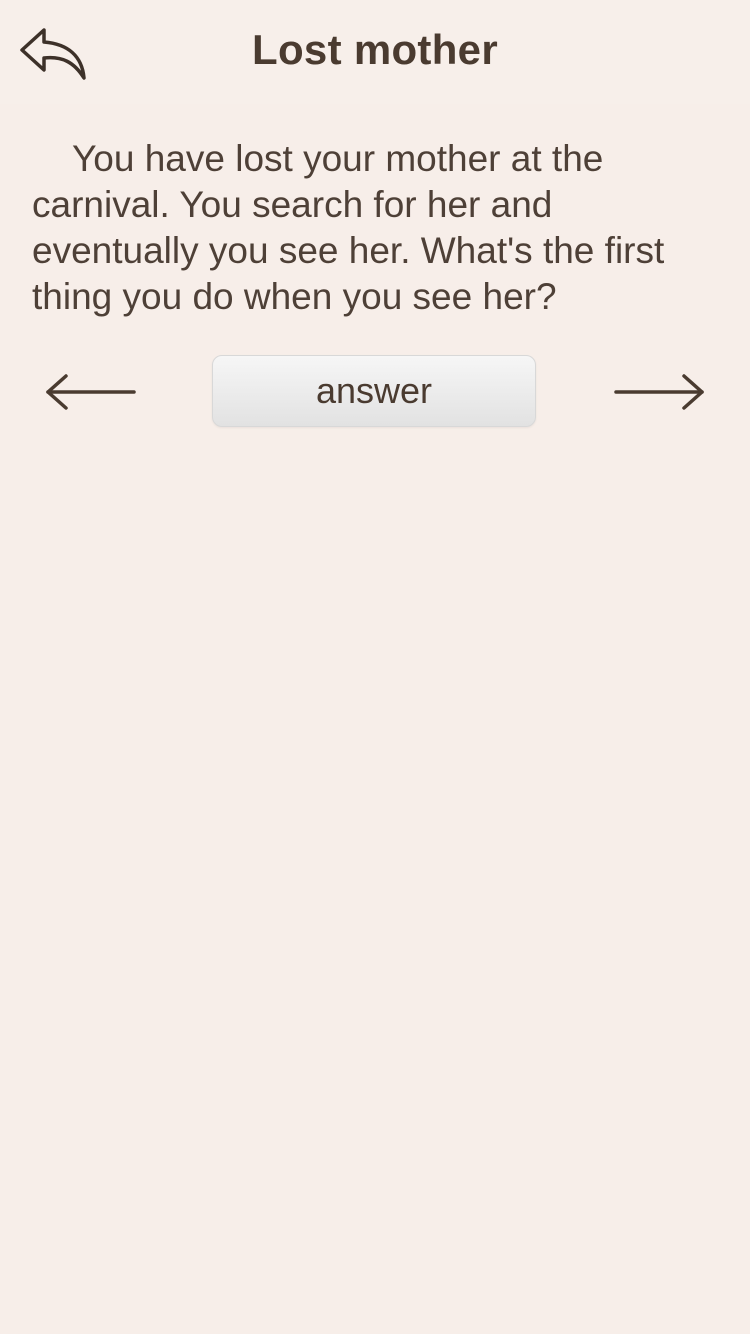 Image resolution: width=750 pixels, height=1334 pixels. I want to click on previous-question-button, so click(90, 392).